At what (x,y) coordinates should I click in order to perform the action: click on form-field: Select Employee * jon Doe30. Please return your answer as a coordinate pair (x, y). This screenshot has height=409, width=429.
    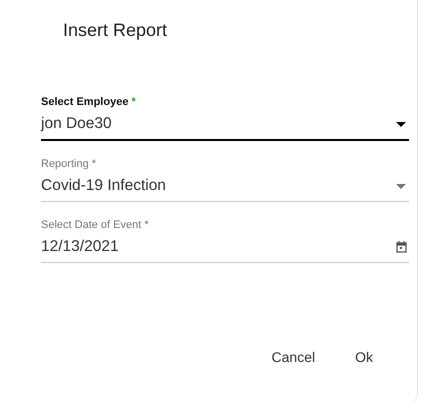
    Looking at the image, I should click on (225, 118).